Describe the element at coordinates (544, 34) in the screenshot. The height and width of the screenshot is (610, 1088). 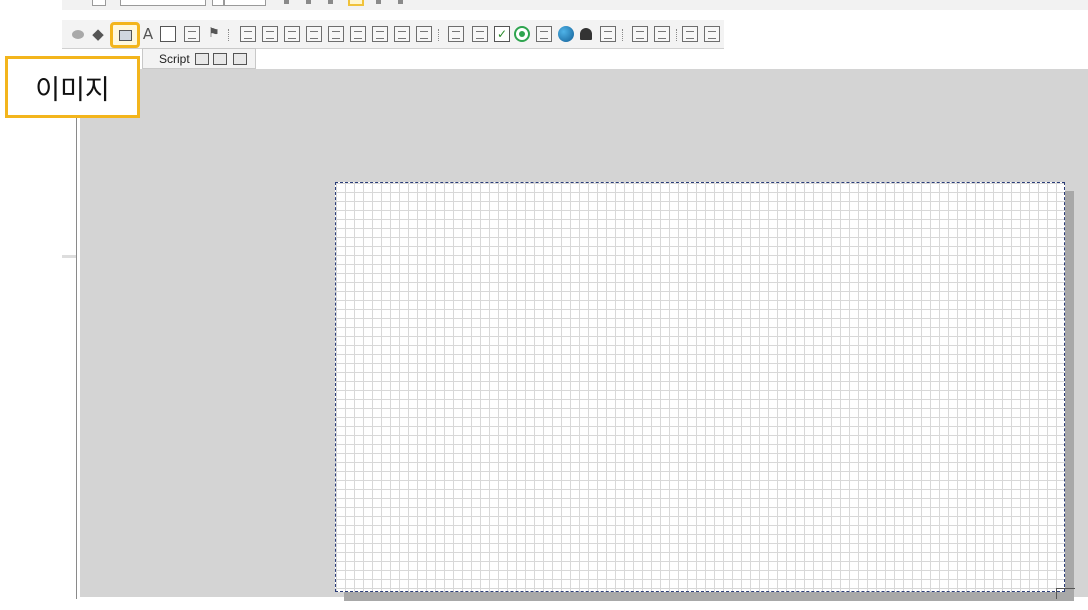
I see `table-icon` at that location.